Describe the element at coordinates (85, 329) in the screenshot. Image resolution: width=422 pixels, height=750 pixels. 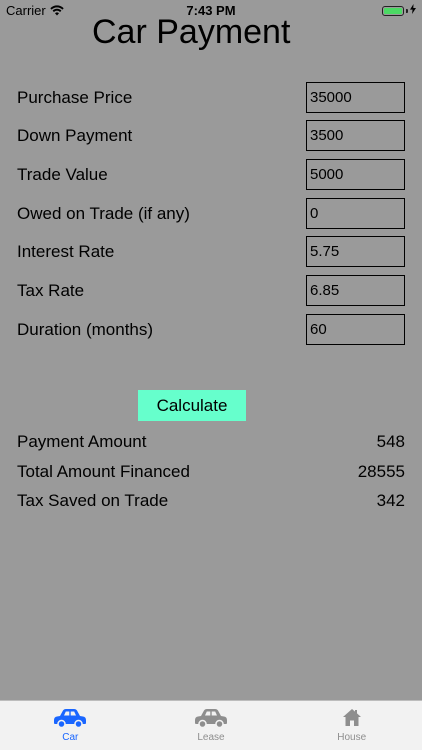
I see `duration-label: Duration (months)` at that location.